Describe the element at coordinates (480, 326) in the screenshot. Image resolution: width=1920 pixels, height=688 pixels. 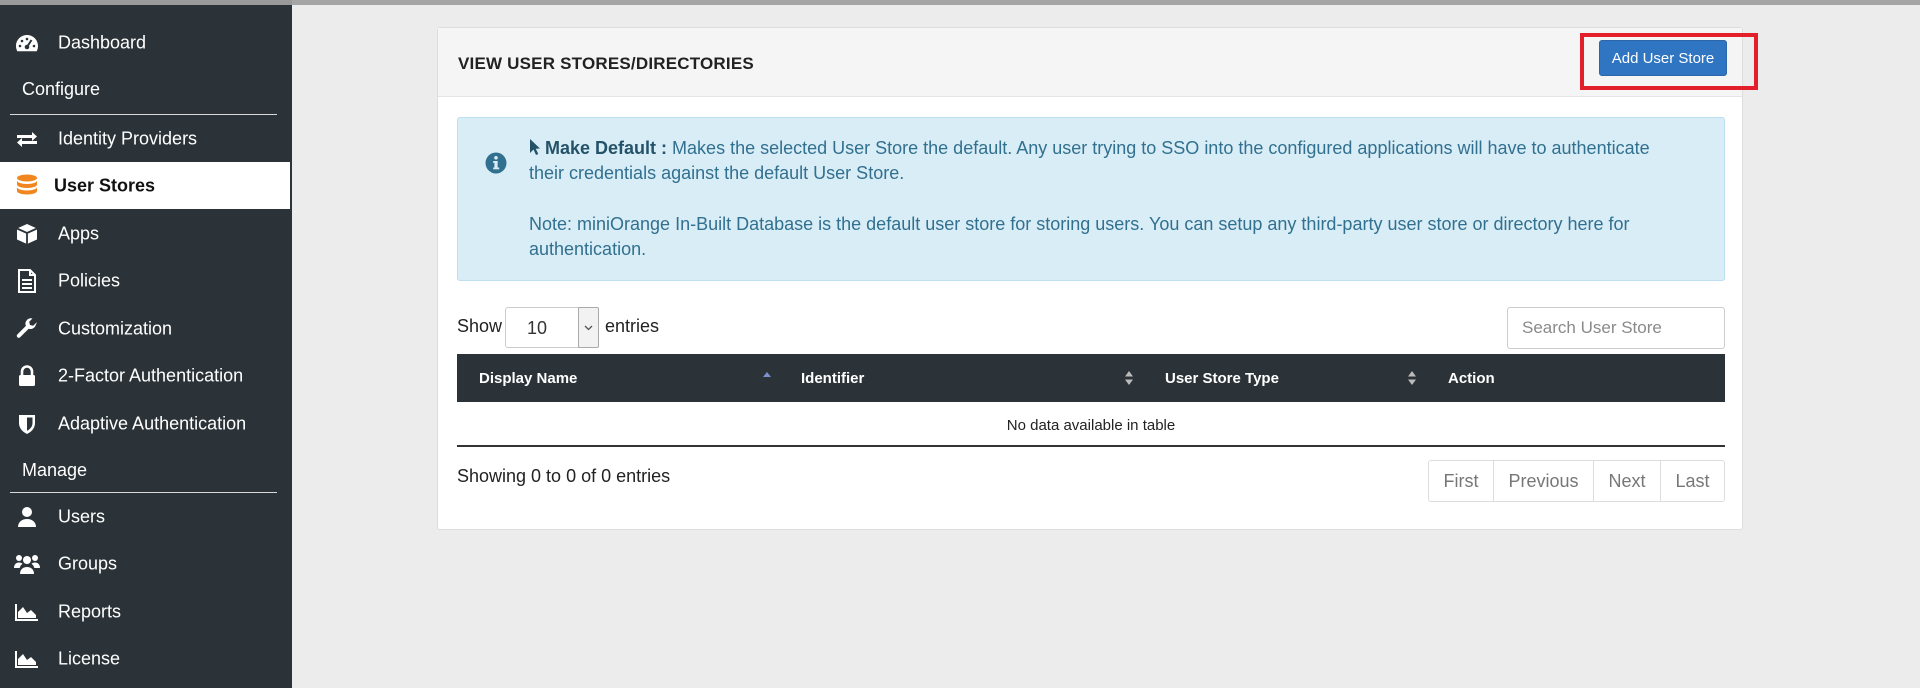
I see `show-label: Show` at that location.